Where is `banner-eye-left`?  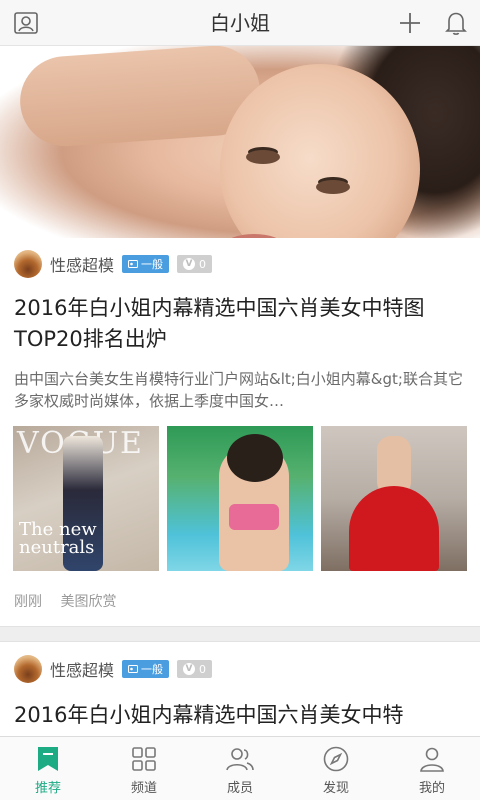 banner-eye-left is located at coordinates (263, 157).